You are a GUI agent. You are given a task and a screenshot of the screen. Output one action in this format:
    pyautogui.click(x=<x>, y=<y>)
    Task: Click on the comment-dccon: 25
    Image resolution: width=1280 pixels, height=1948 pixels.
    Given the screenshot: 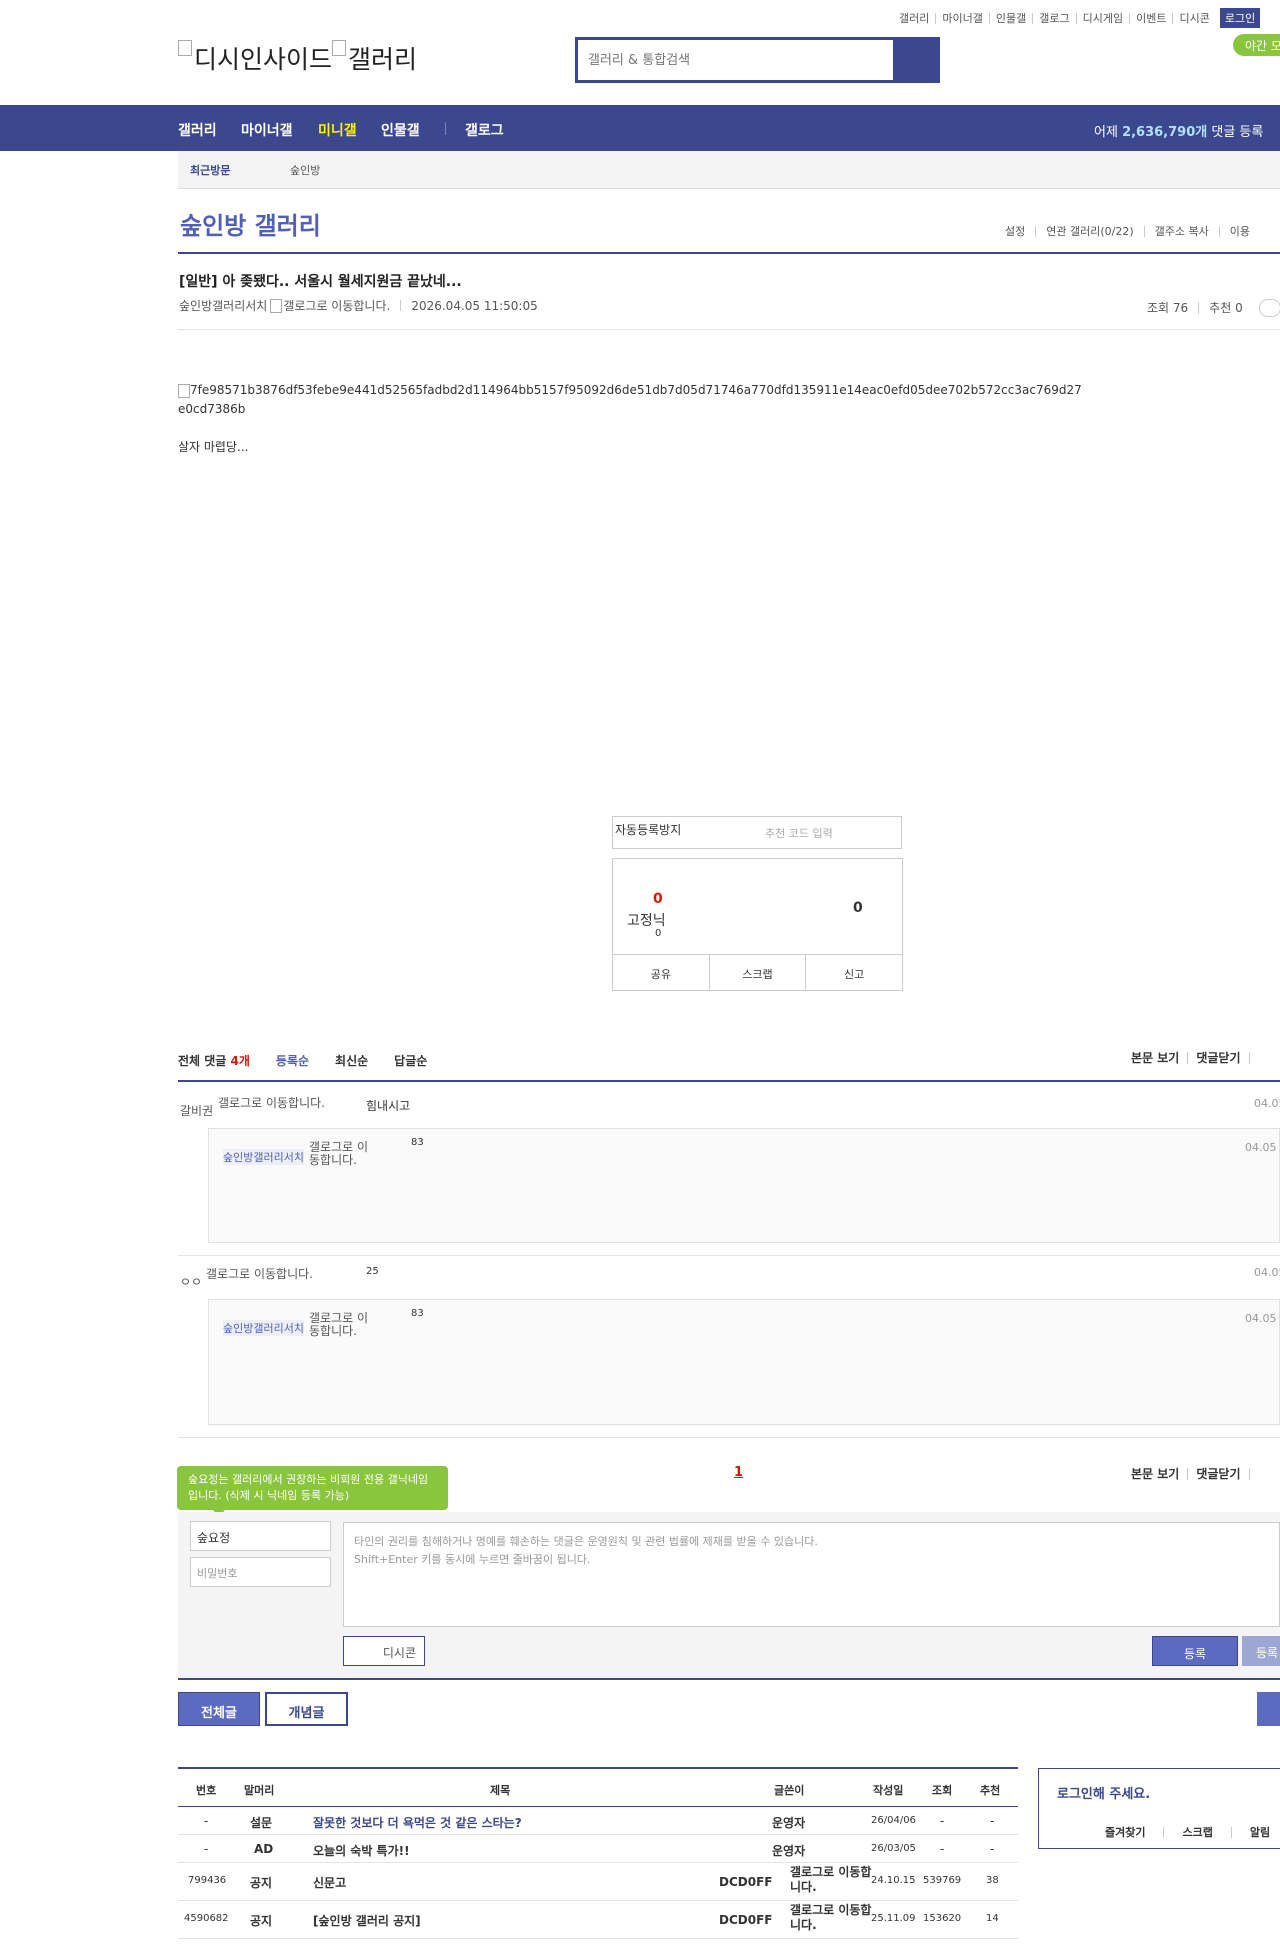 What is the action you would take?
    pyautogui.click(x=372, y=1271)
    